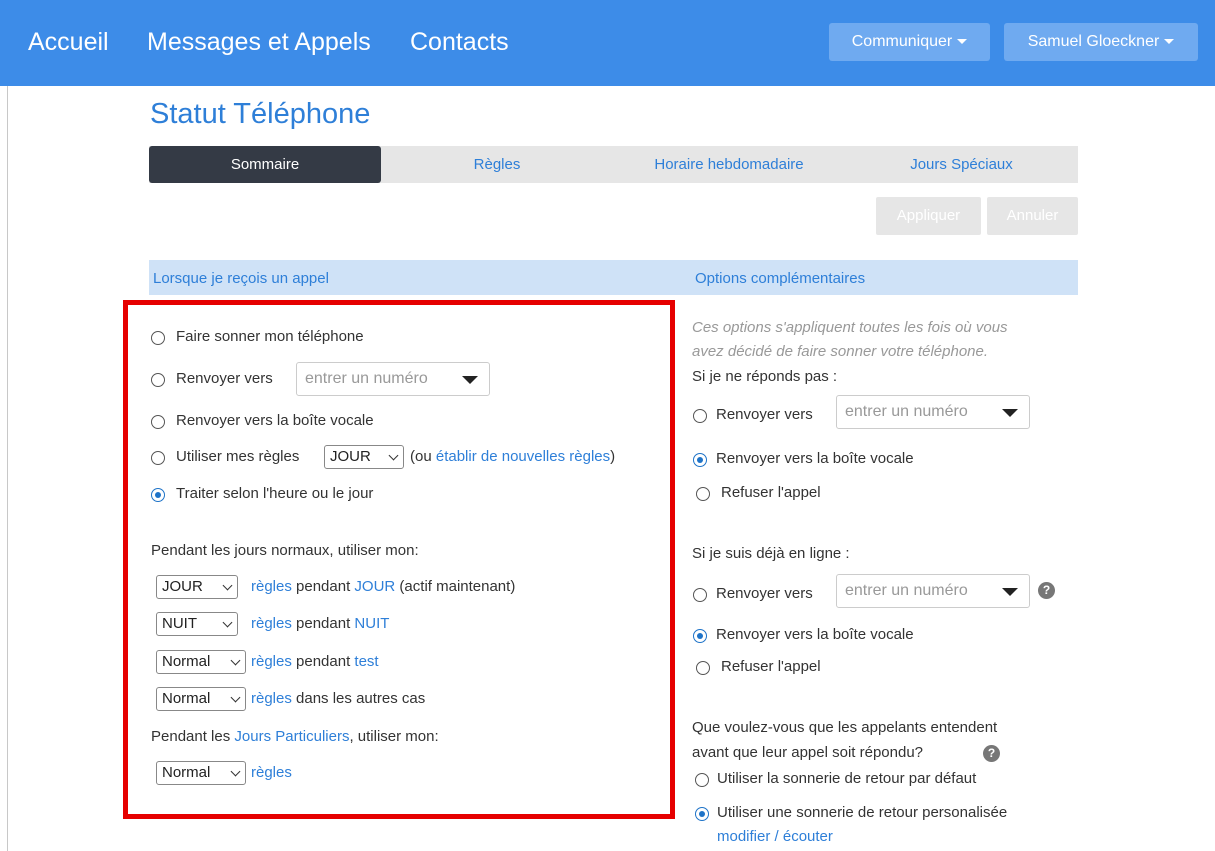 This screenshot has height=851, width=1215. What do you see at coordinates (358, 698) in the screenshot?
I see `rule-row-text: dans les autres cas` at bounding box center [358, 698].